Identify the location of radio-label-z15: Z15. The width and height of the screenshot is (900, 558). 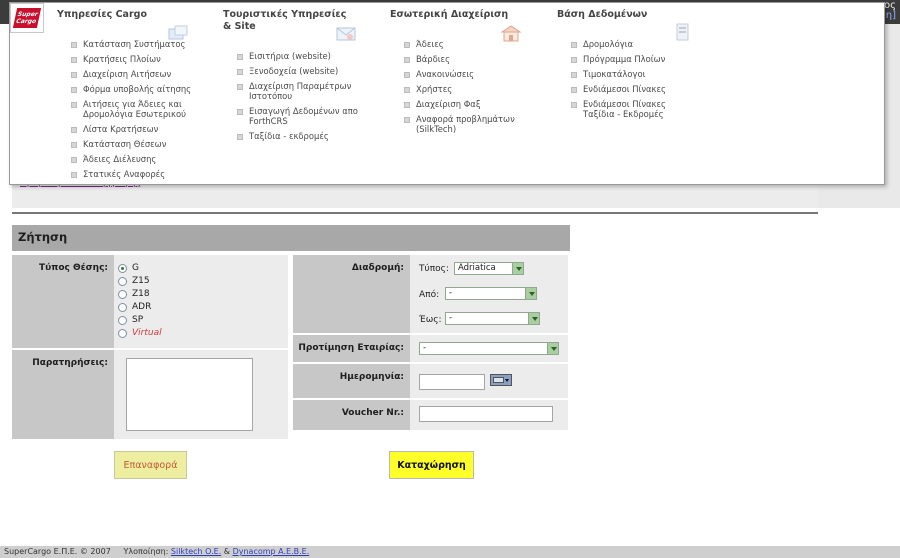
(141, 281).